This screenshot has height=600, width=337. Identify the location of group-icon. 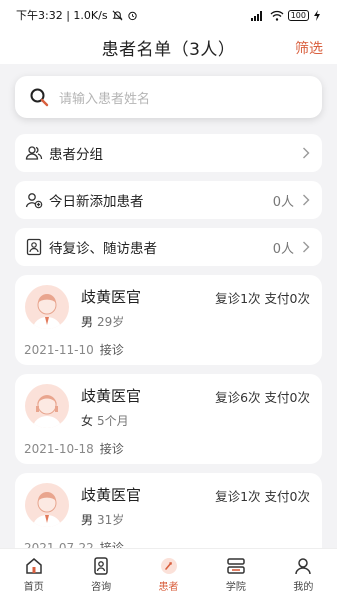
(34, 153).